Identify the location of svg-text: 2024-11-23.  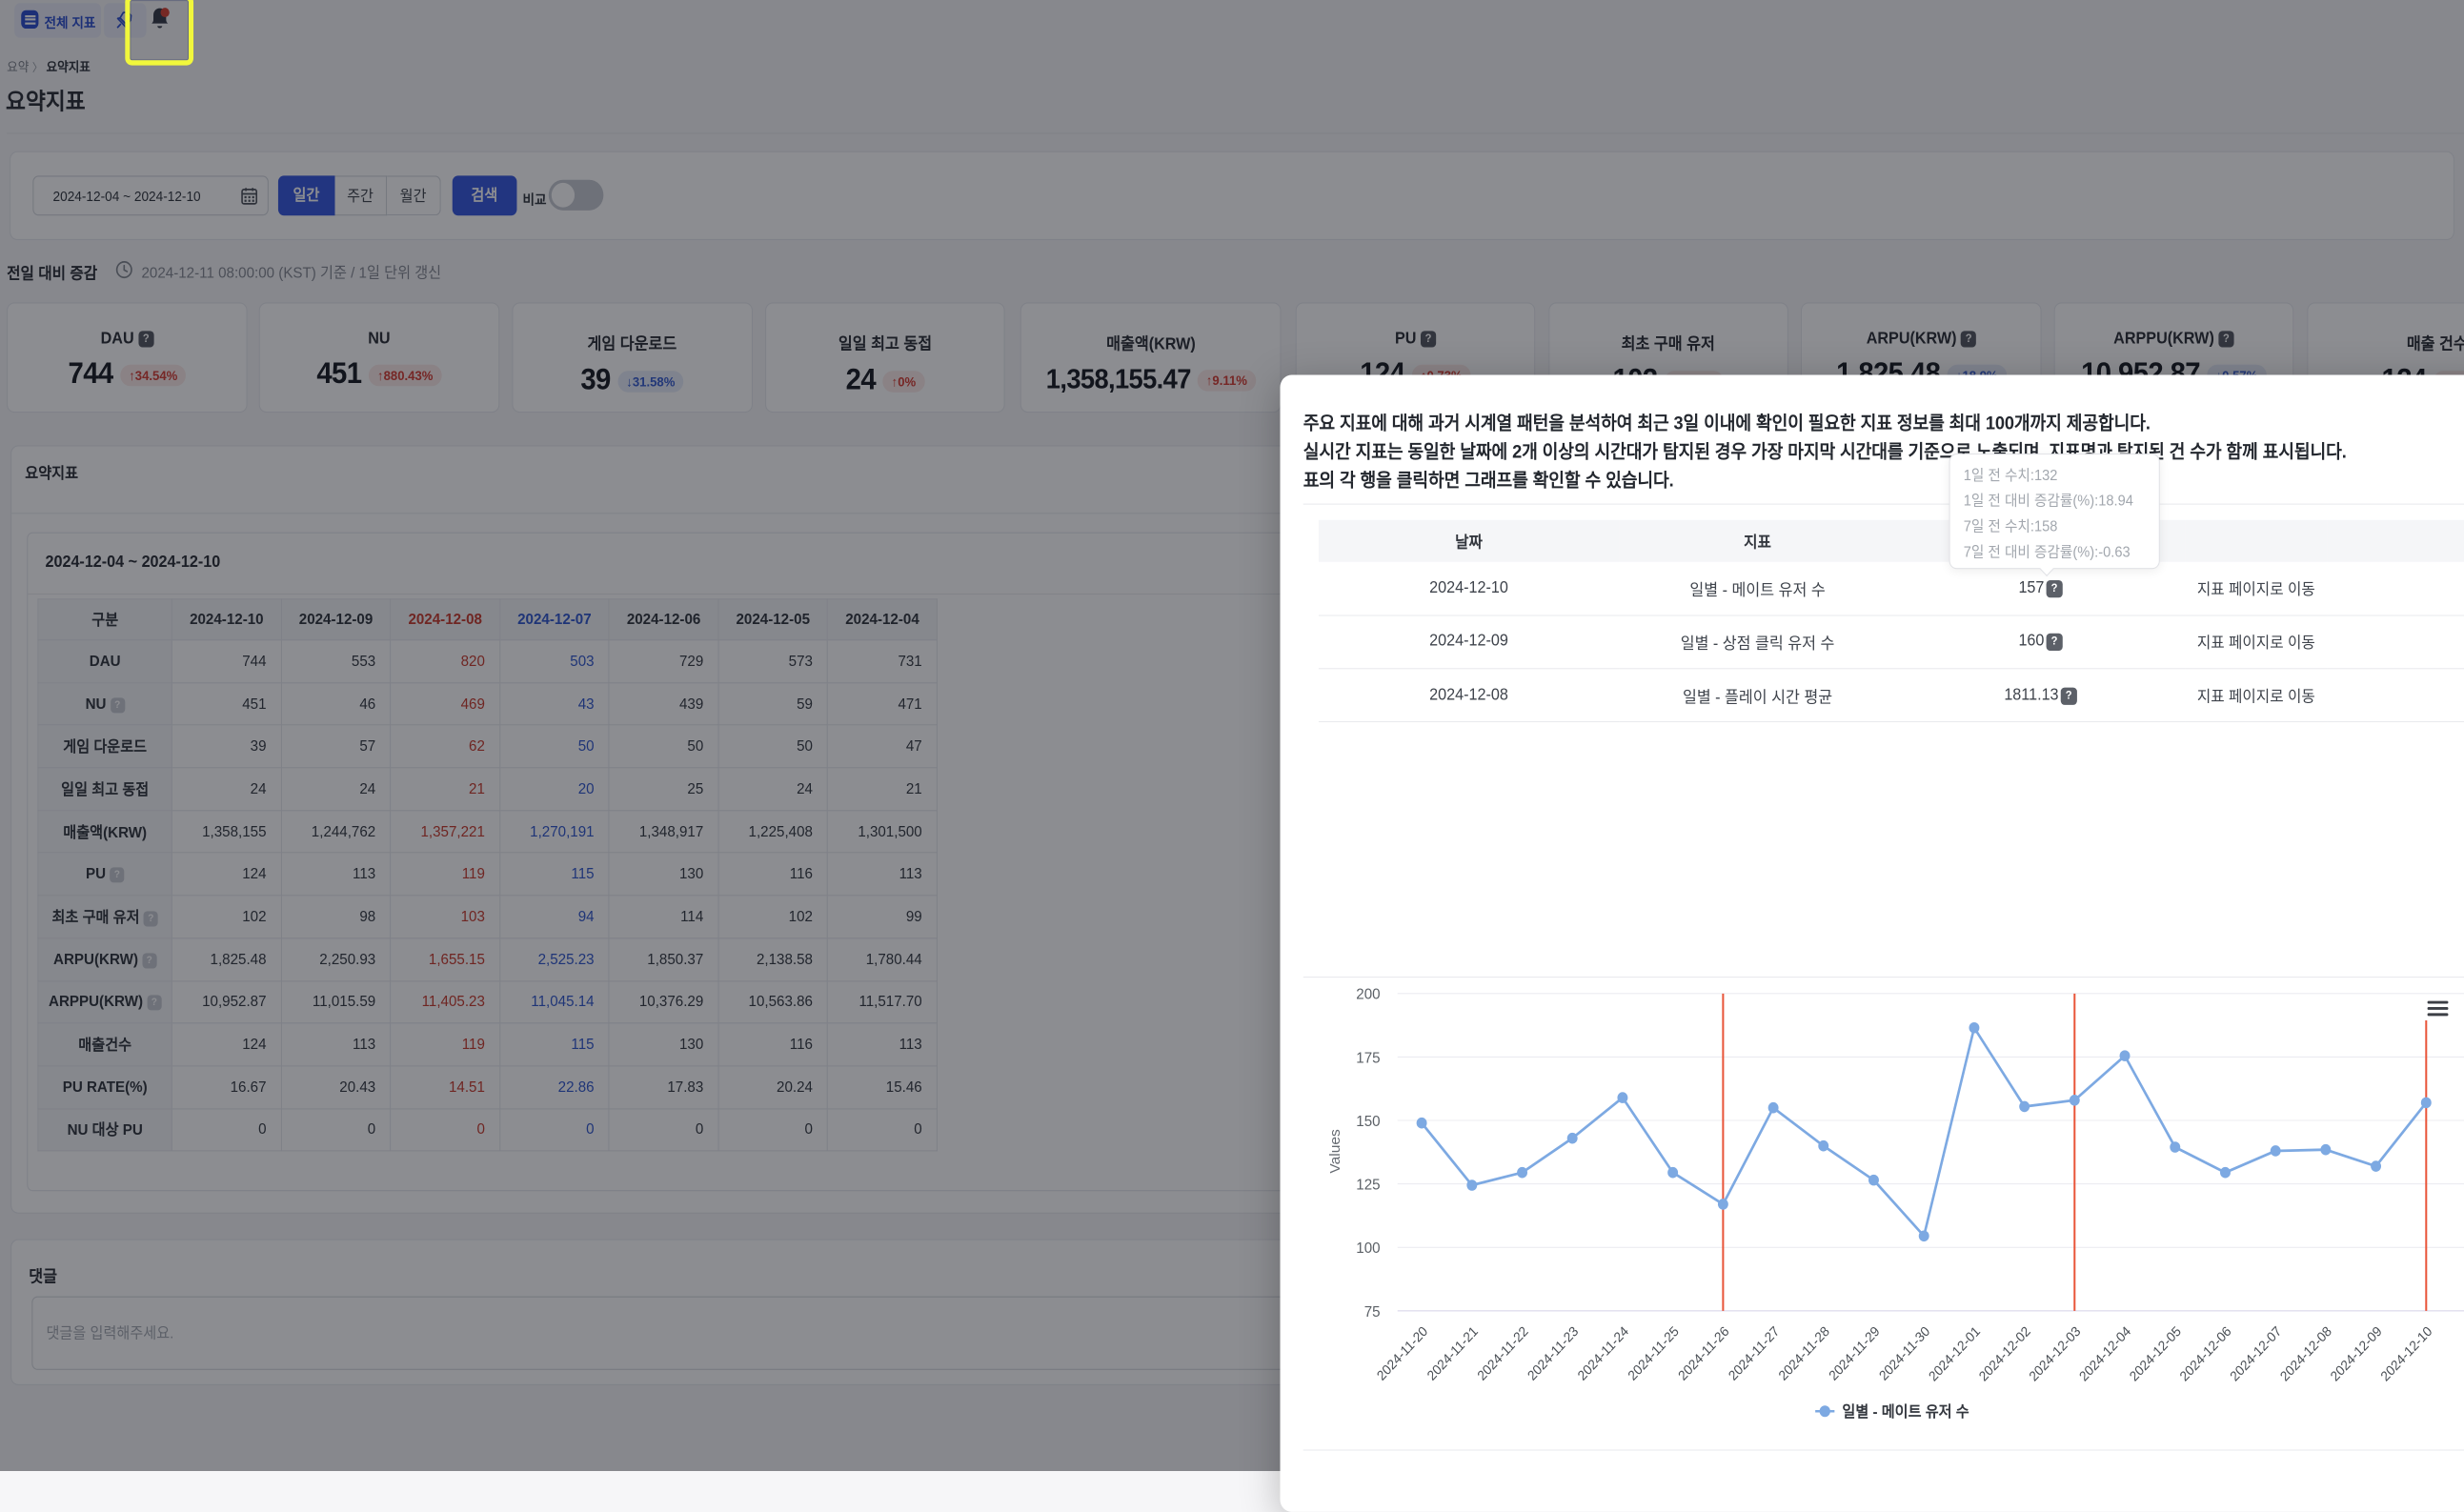
(1554, 1353).